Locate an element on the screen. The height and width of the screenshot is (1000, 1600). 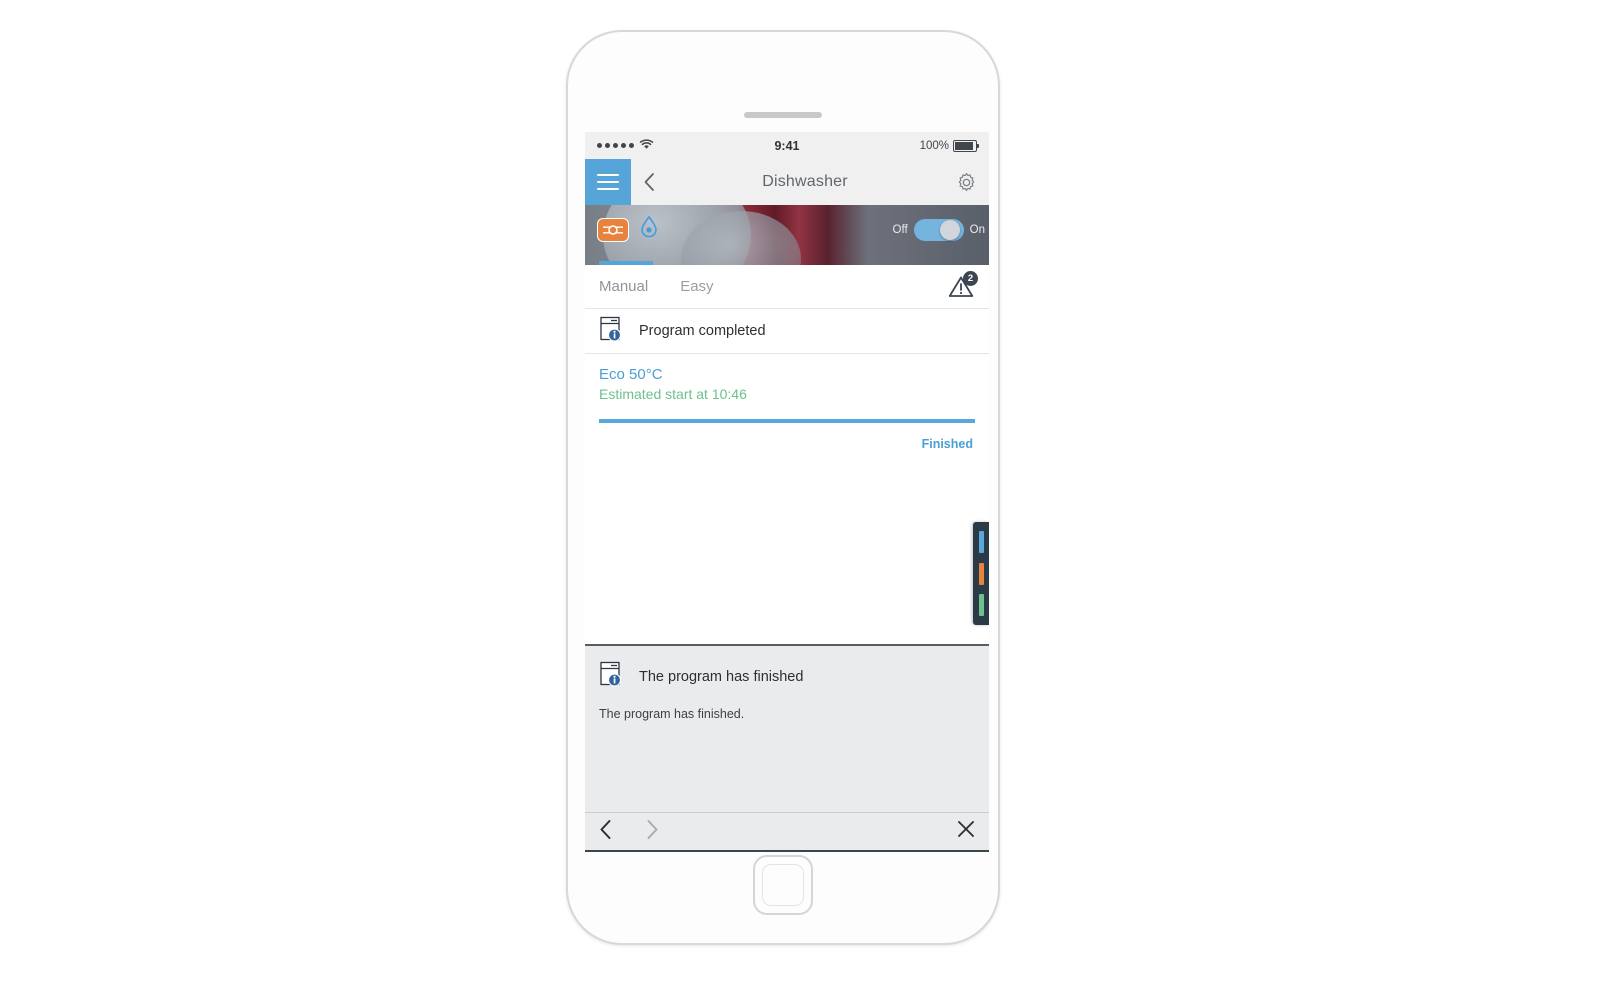
power-toggle is located at coordinates (938, 230).